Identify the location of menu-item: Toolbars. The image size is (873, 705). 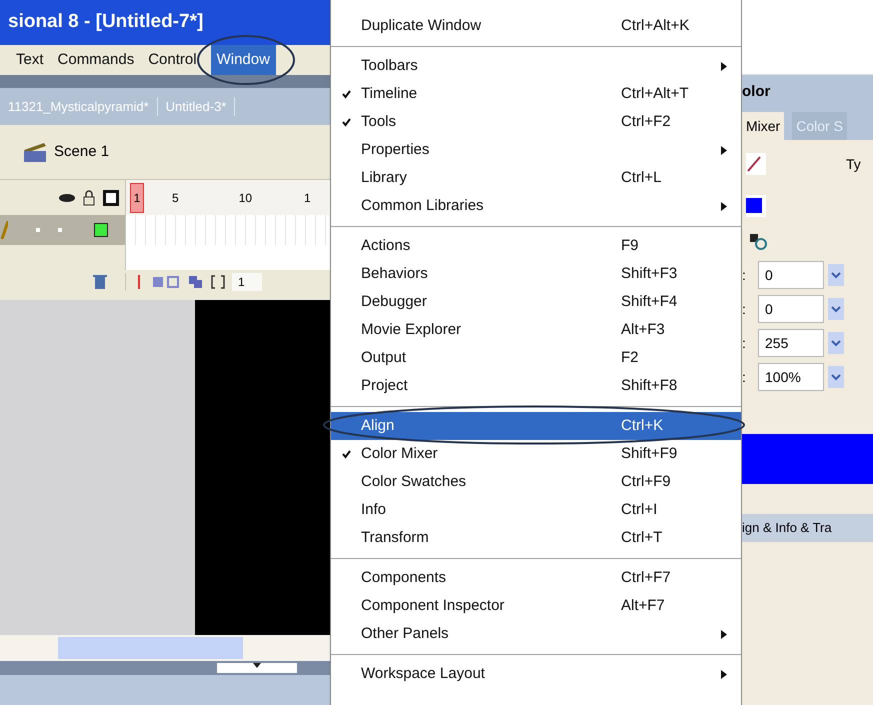
(536, 66).